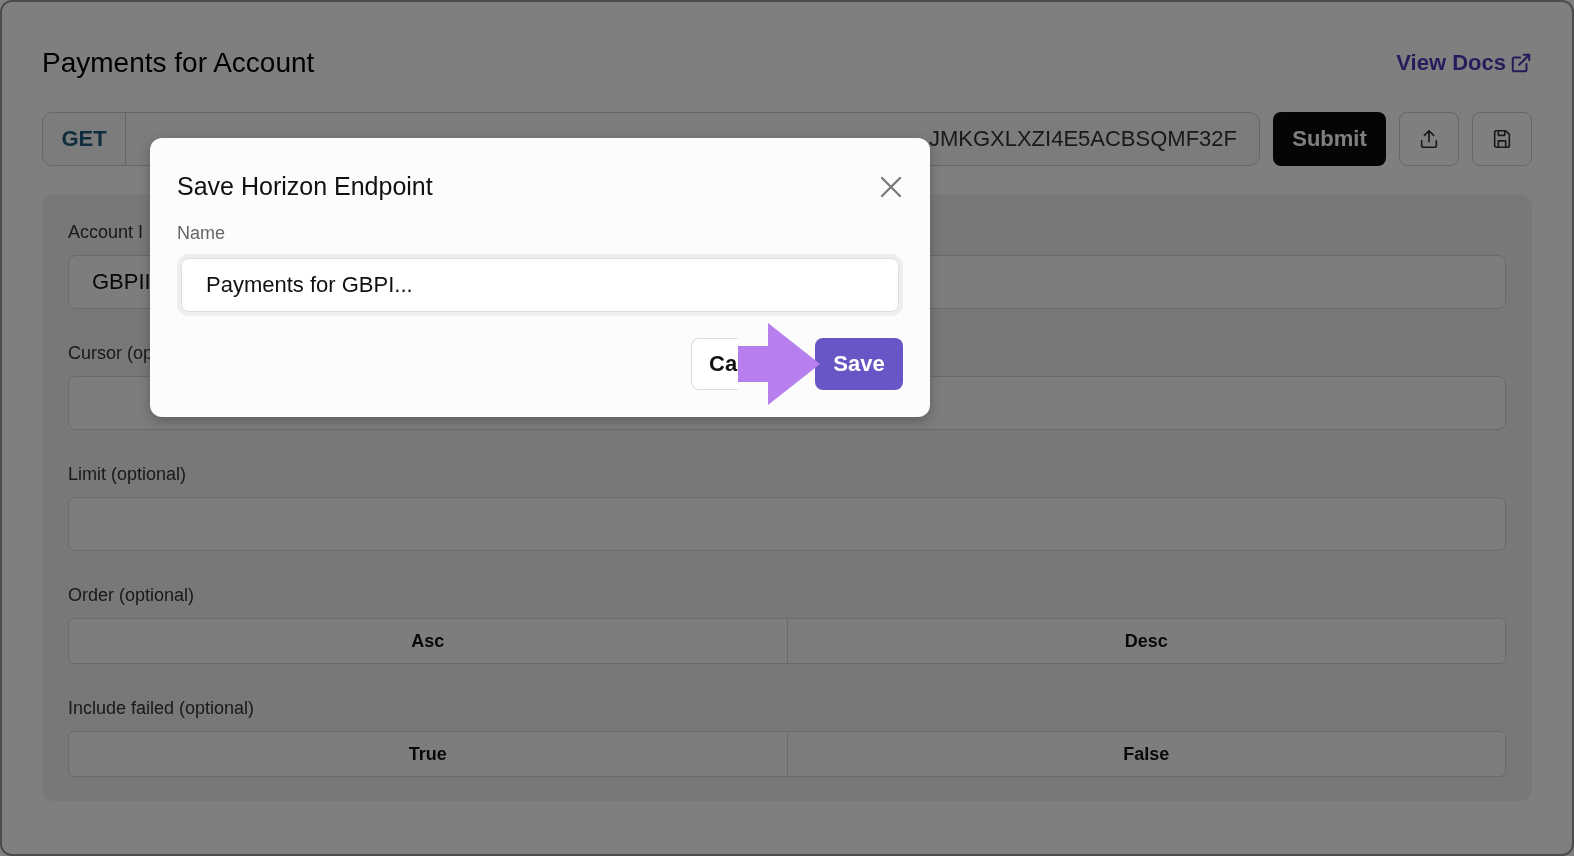  I want to click on share-button, so click(1429, 139).